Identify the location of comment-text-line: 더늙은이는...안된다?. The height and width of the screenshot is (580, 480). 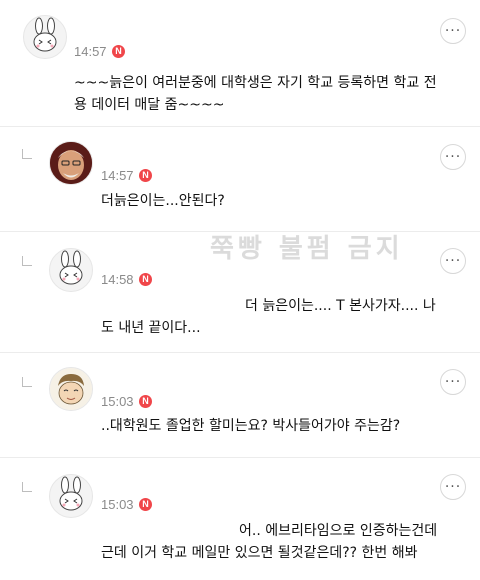
(163, 201).